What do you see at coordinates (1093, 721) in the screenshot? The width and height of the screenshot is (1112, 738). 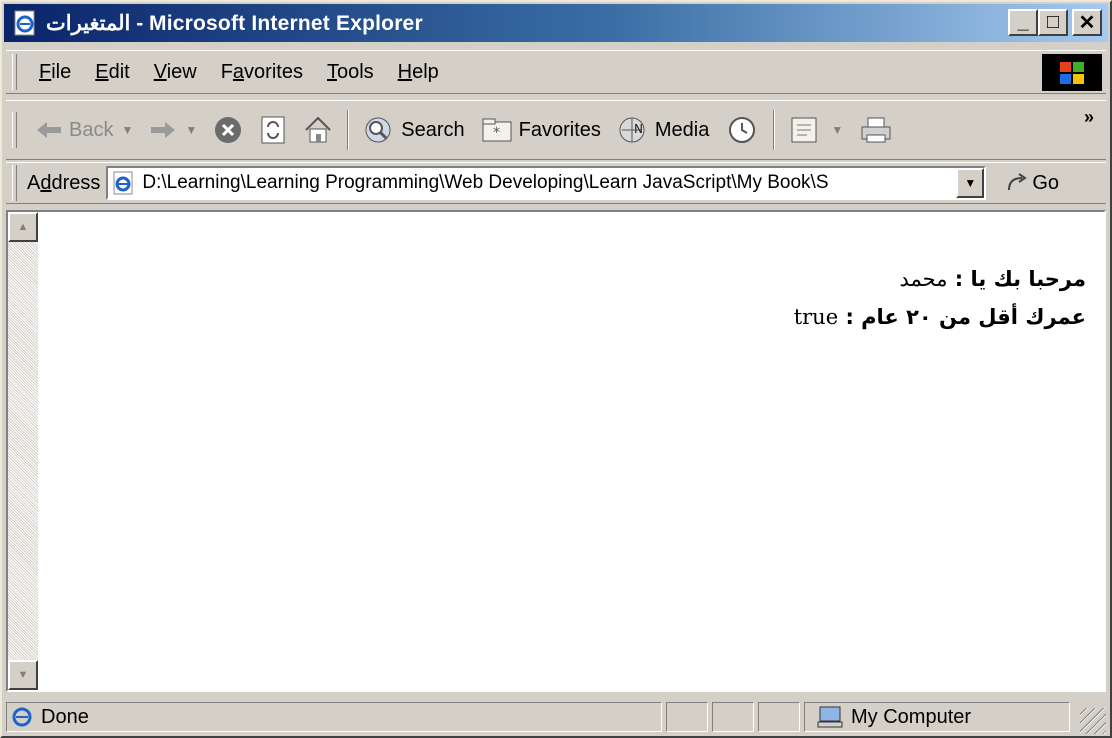 I see `resize-grip` at bounding box center [1093, 721].